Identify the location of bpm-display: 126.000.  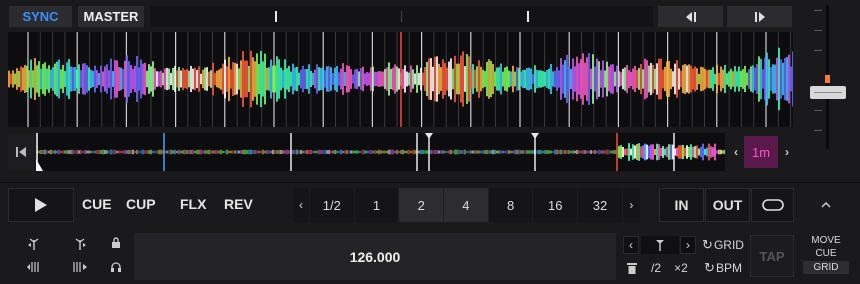
(375, 256).